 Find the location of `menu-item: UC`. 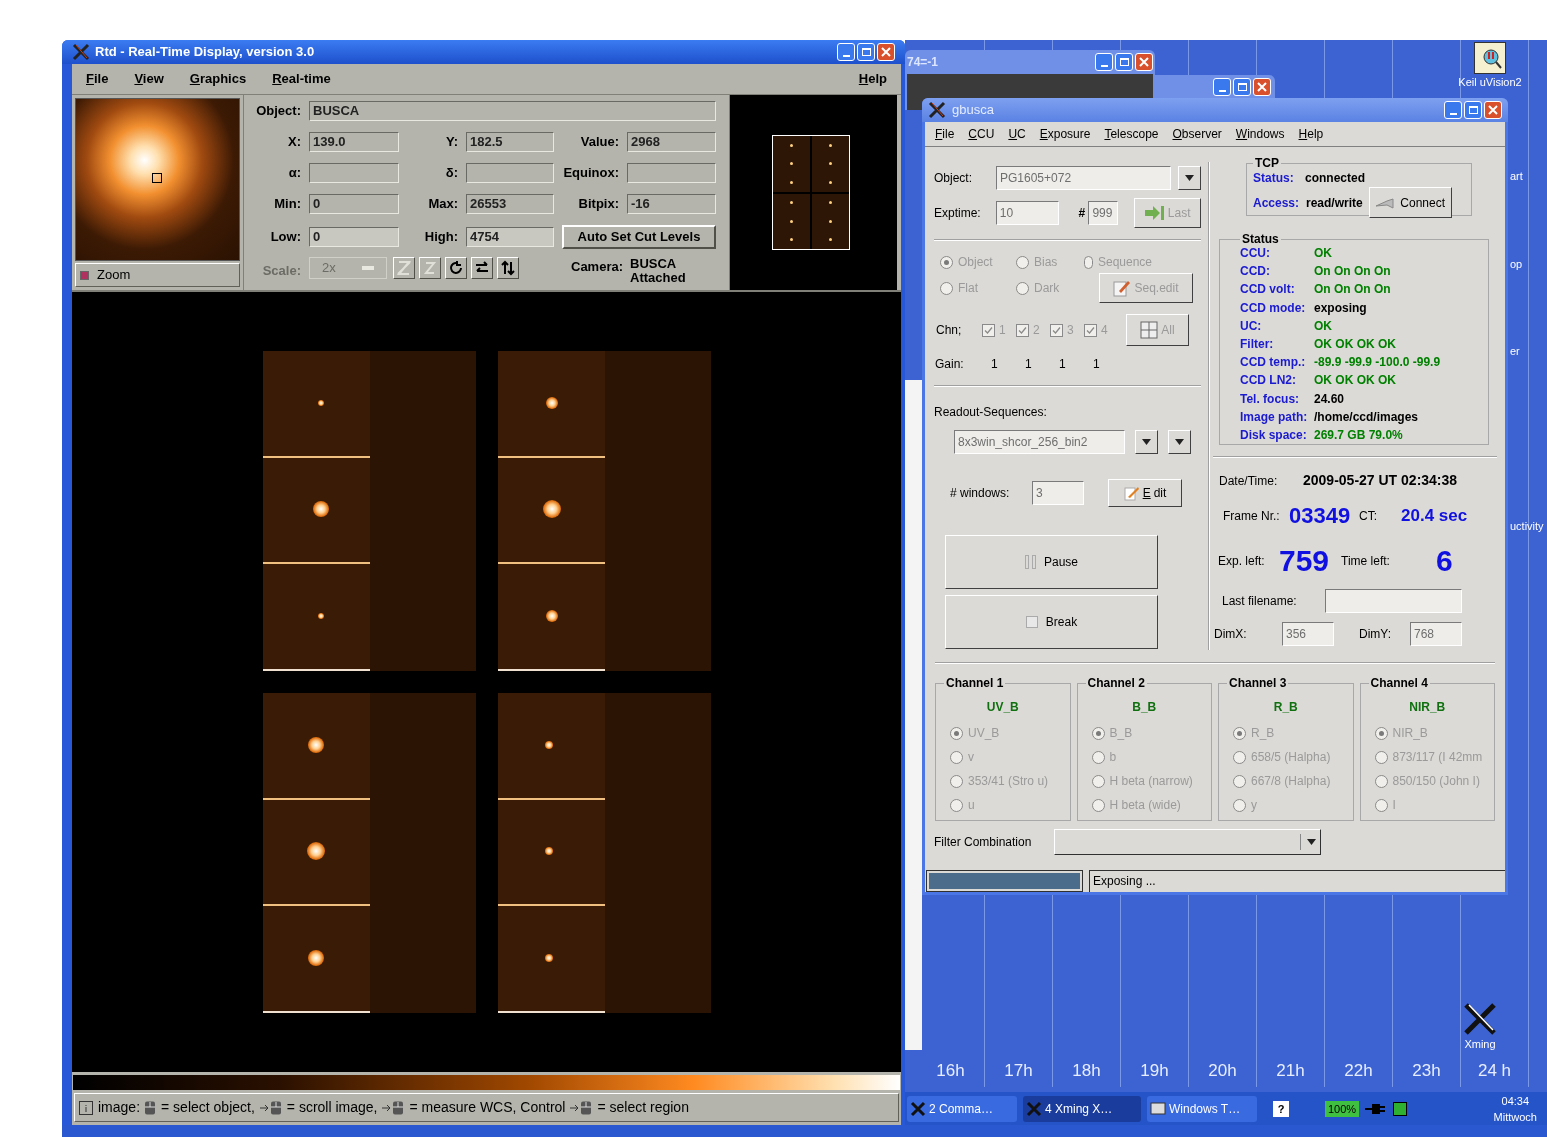

menu-item: UC is located at coordinates (1017, 134).